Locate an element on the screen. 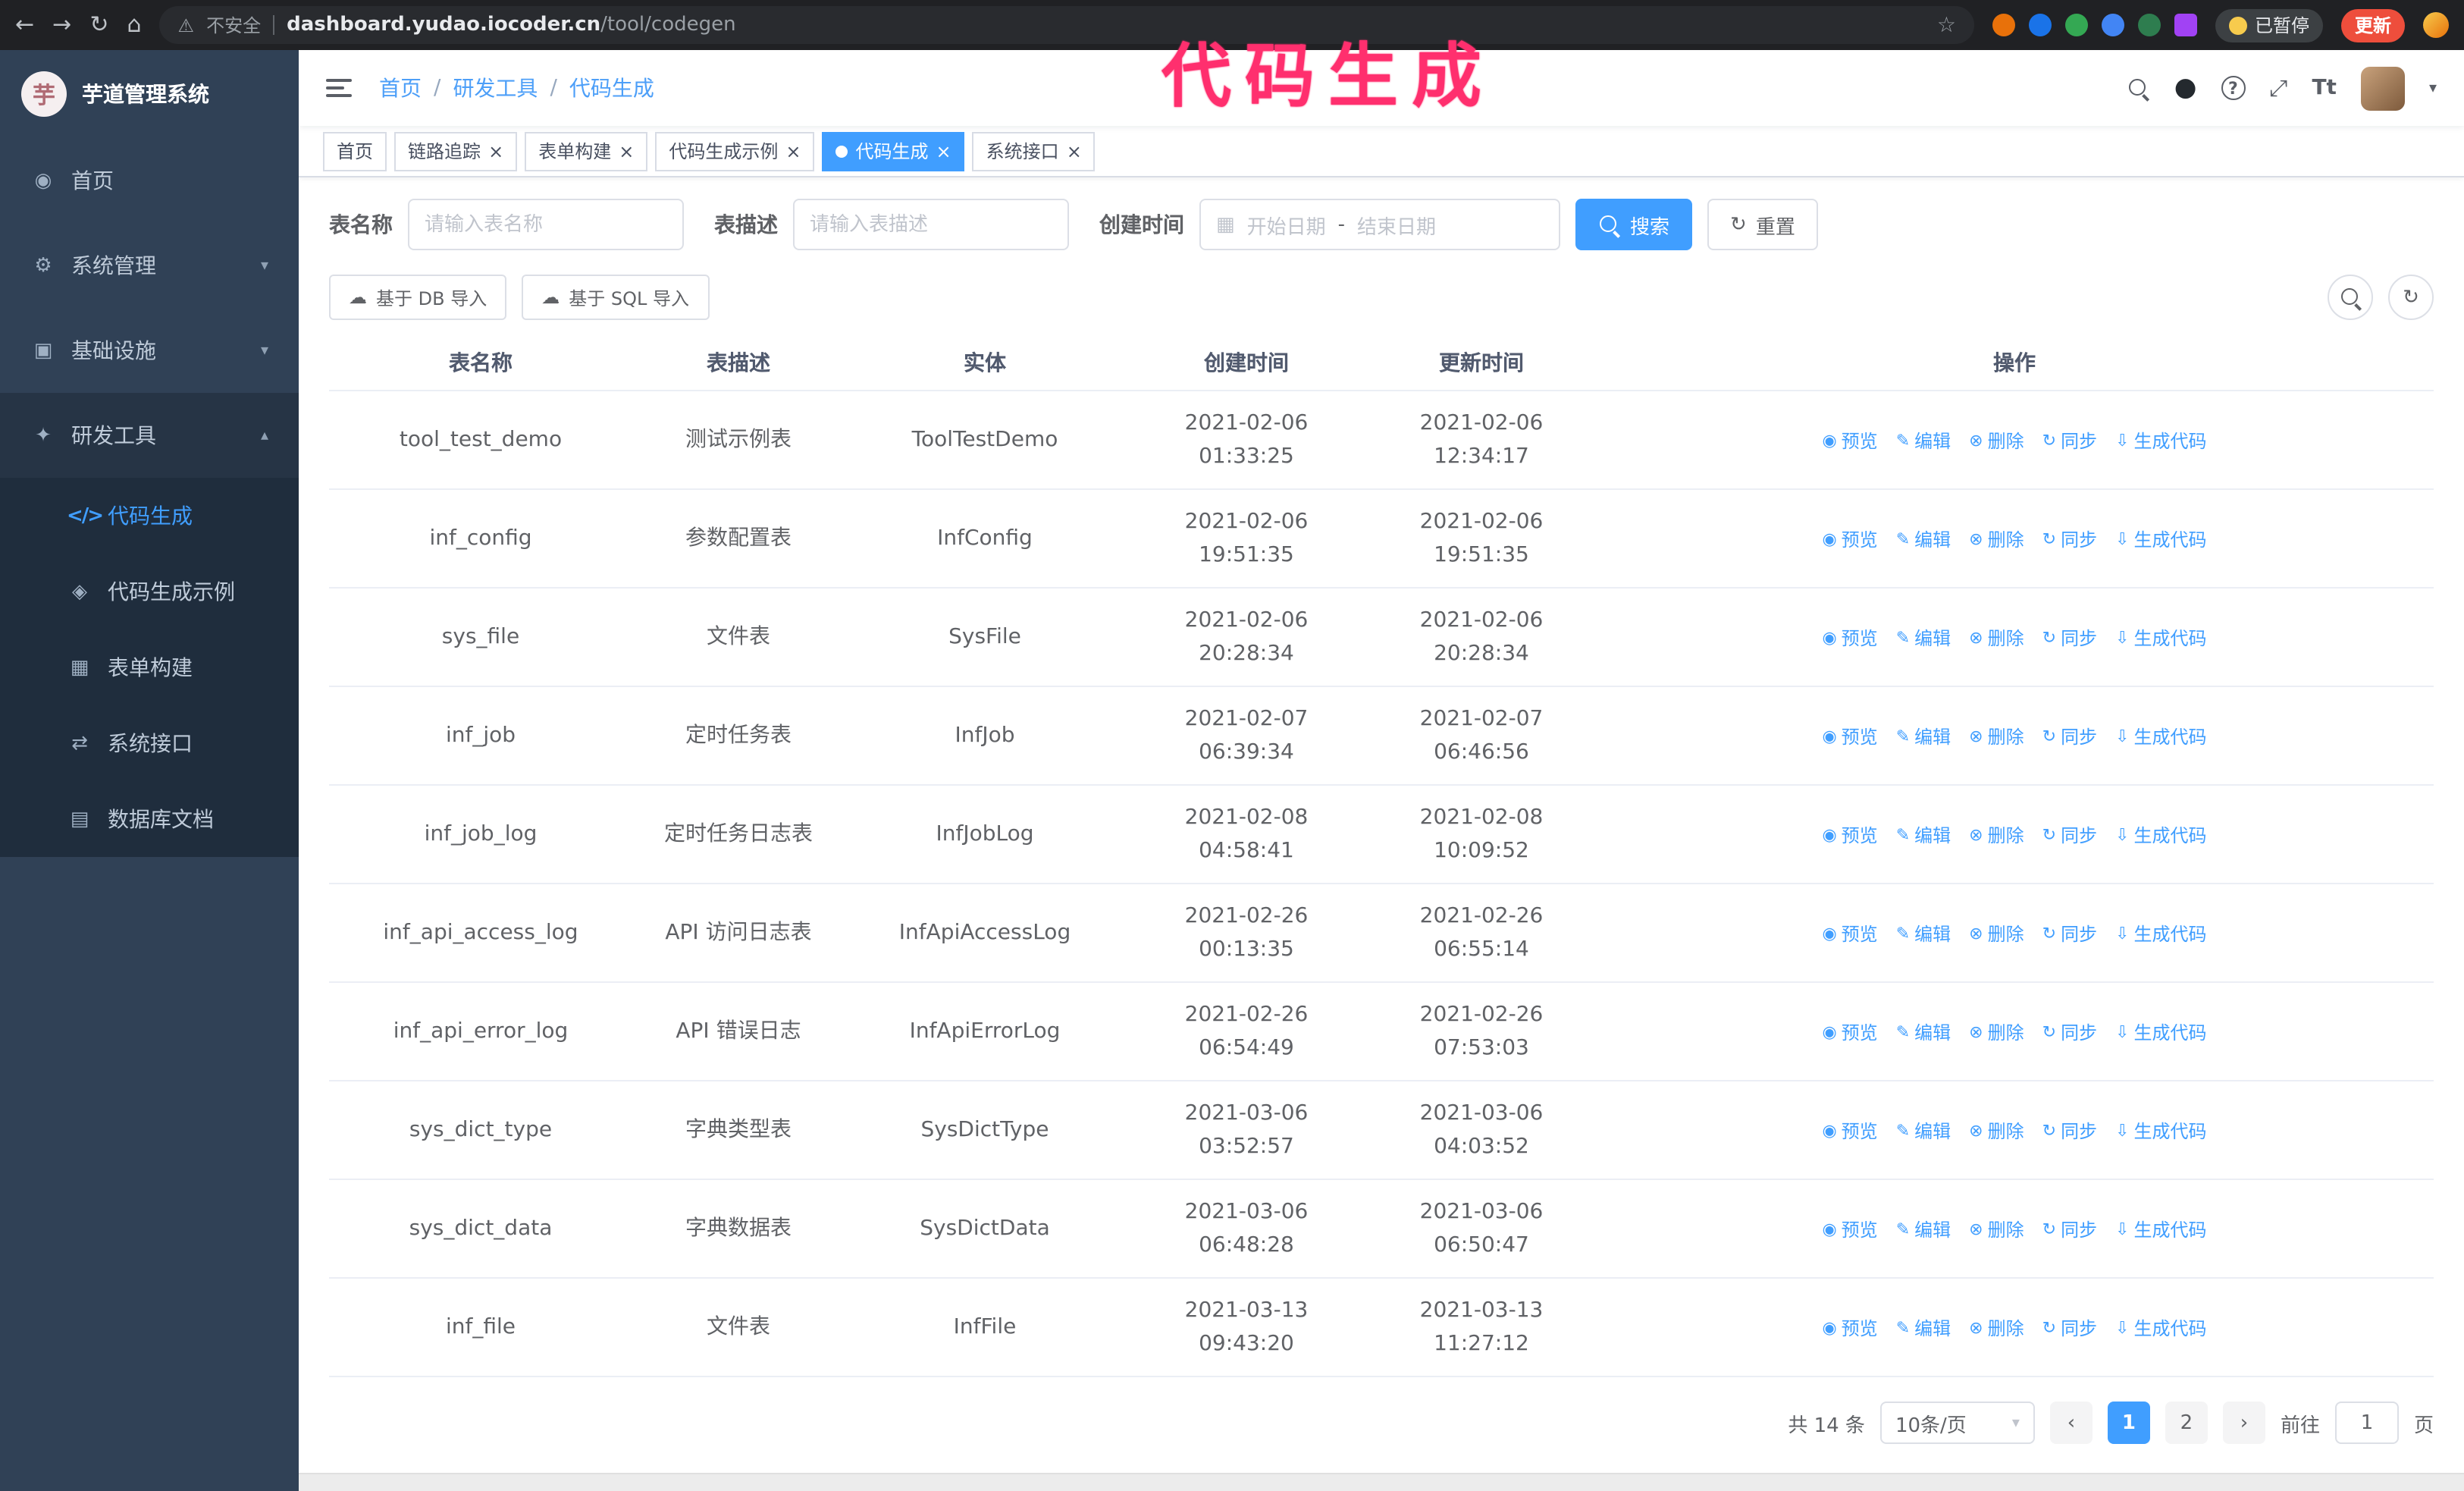  page-button-1: 1 is located at coordinates (2129, 1423).